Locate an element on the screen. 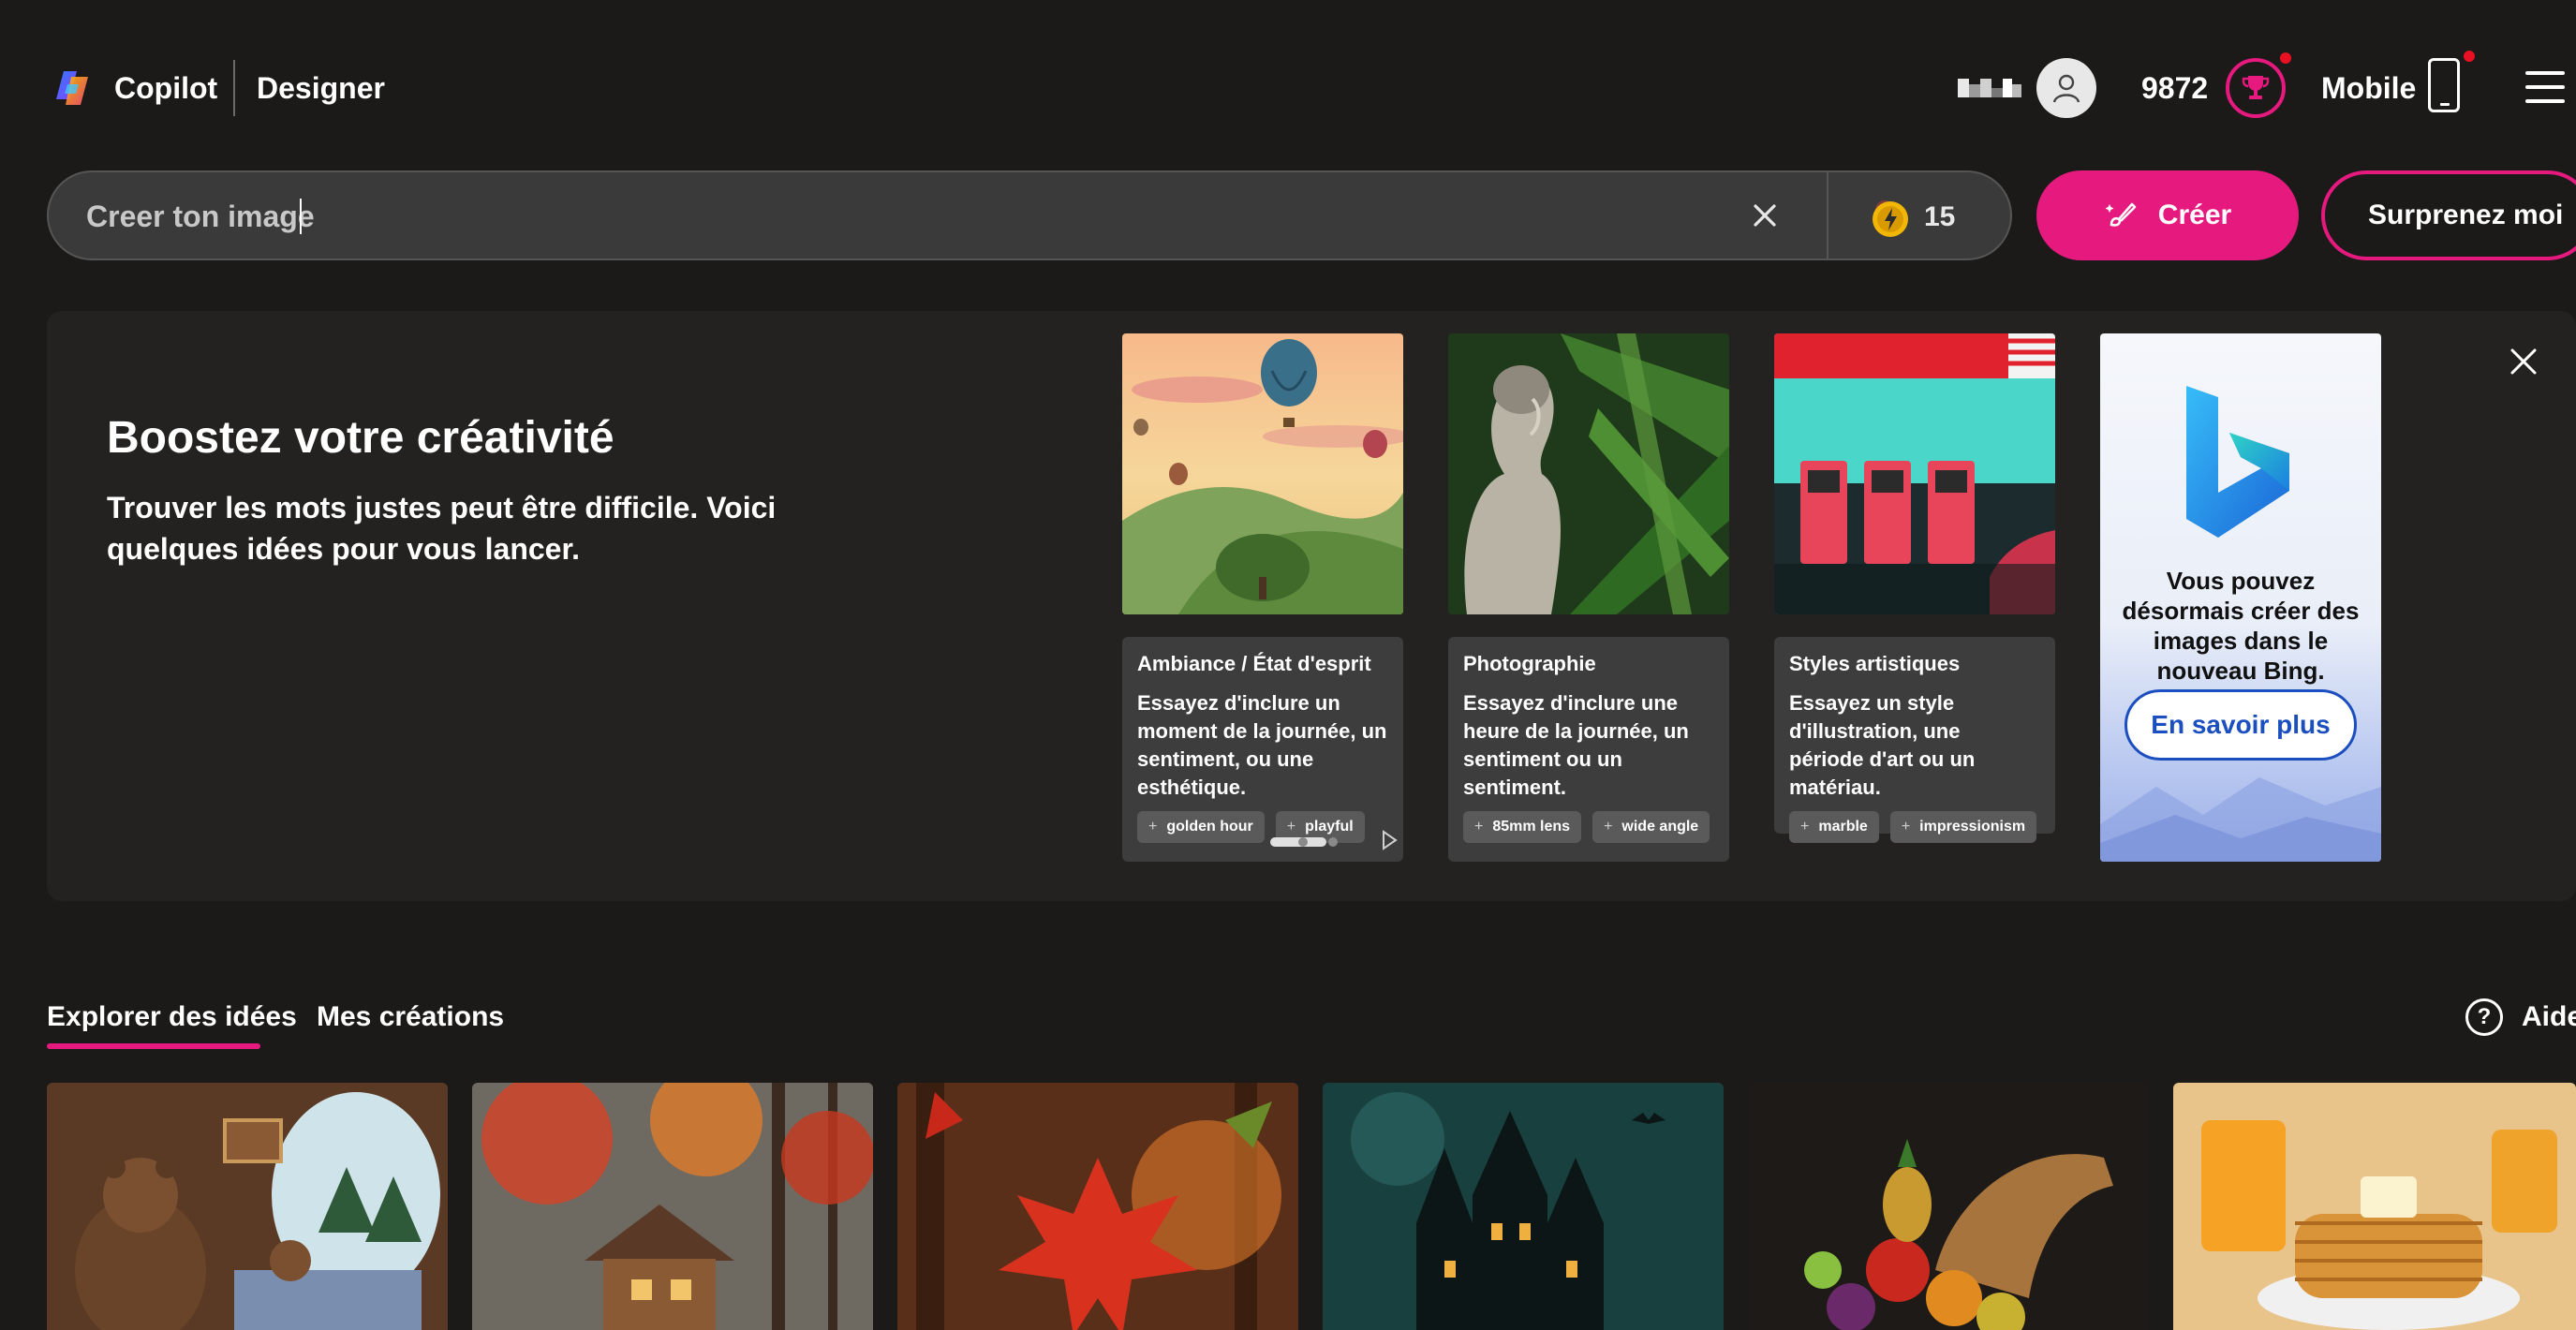 This screenshot has height=1330, width=2576. trophy-icon is located at coordinates (2256, 87).